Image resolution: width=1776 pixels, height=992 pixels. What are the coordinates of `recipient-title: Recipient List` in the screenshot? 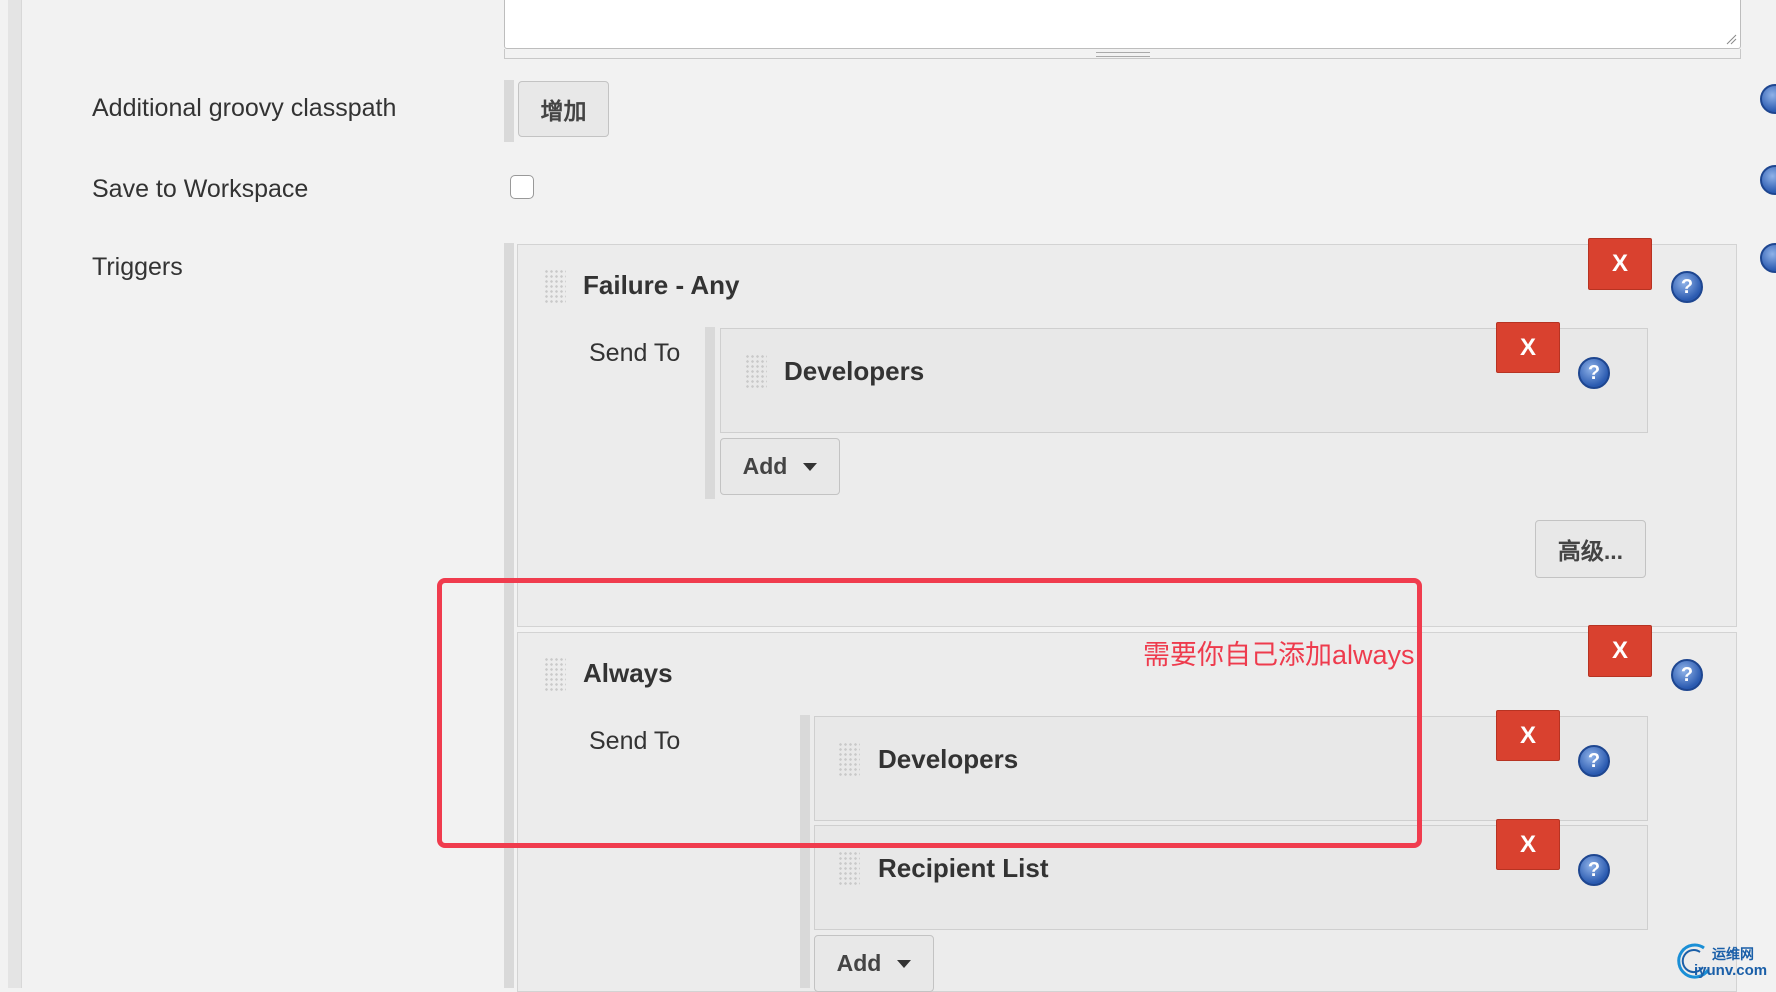 It's located at (963, 868).